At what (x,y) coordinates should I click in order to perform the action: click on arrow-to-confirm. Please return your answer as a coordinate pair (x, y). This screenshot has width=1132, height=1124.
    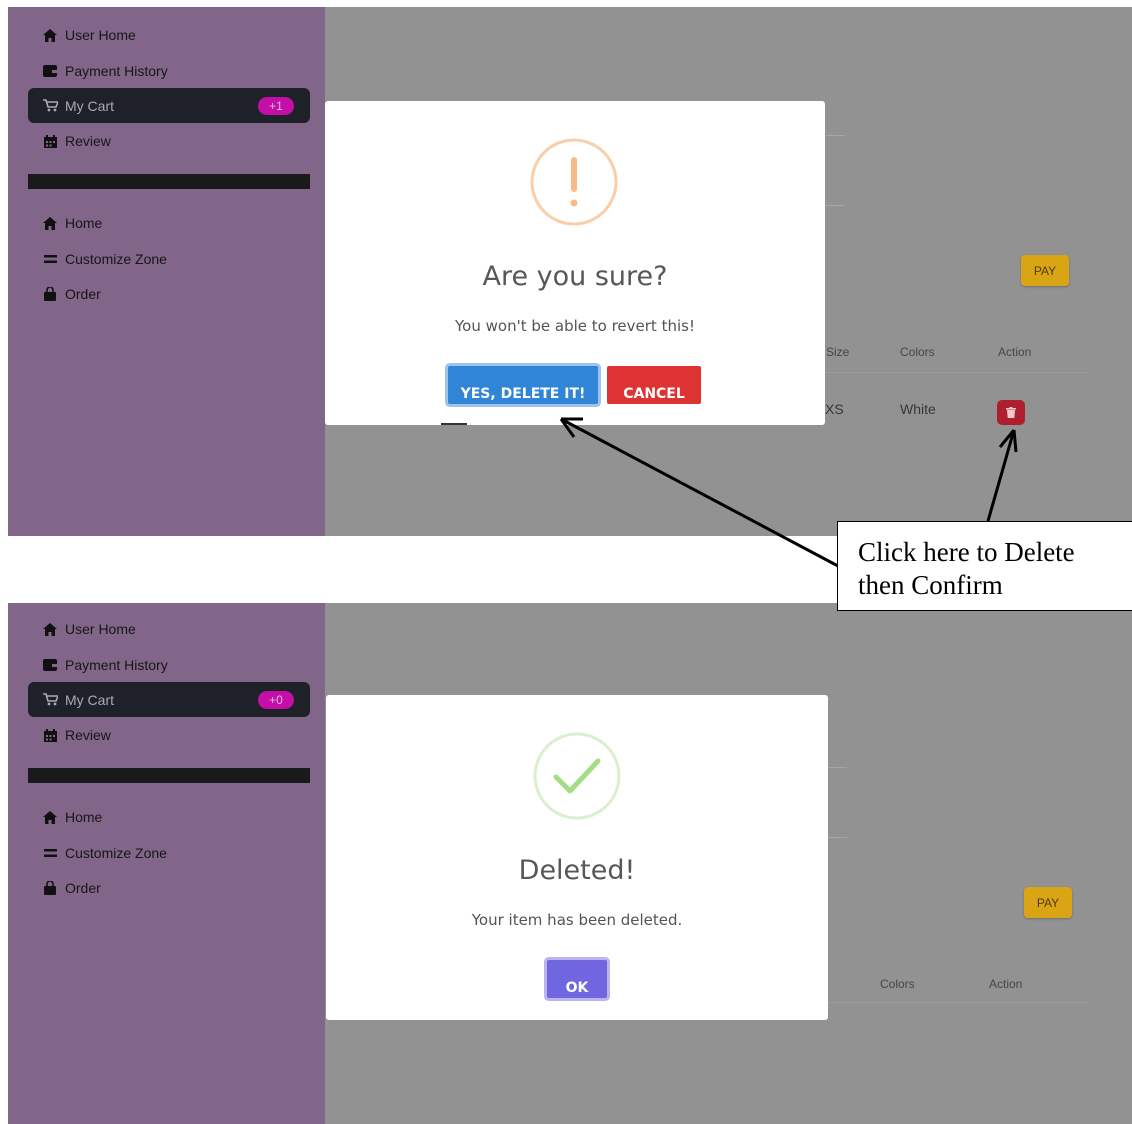
    Looking at the image, I should click on (699, 492).